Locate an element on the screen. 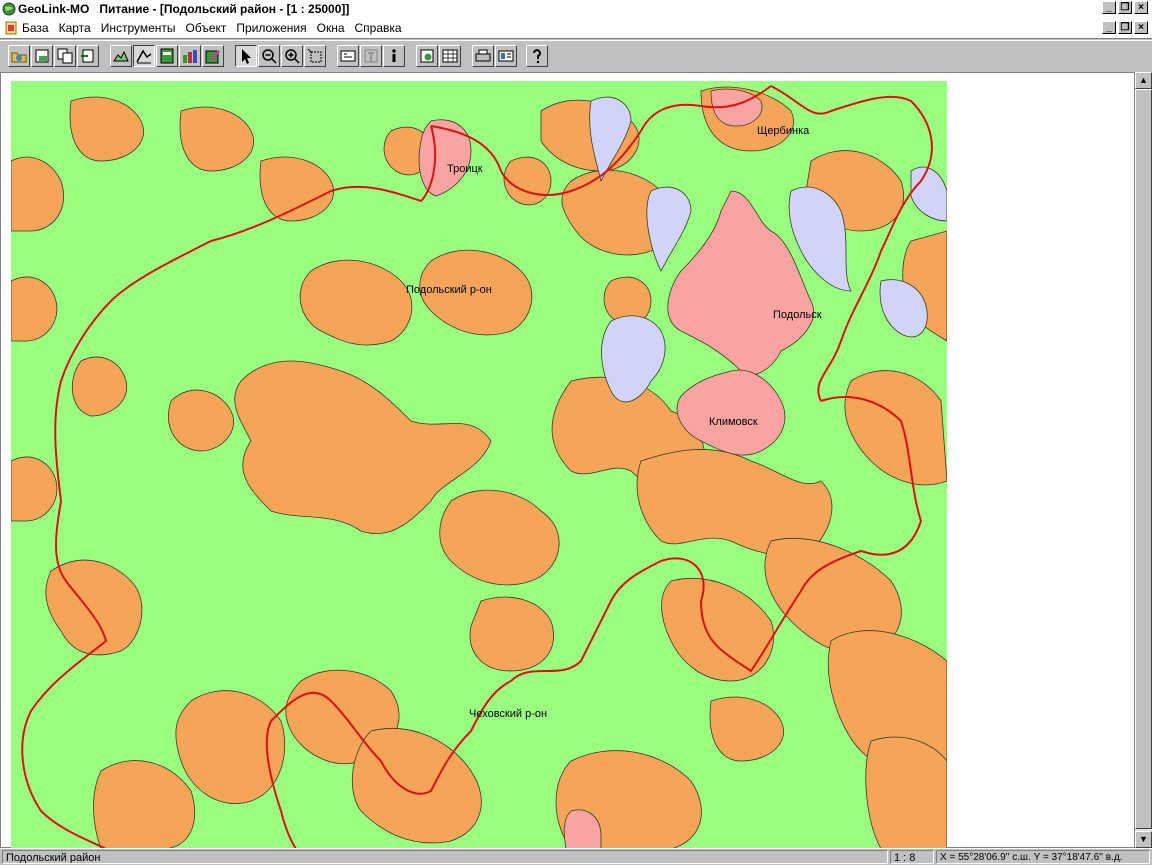 This screenshot has width=1152, height=865. zoom-box-button is located at coordinates (315, 56).